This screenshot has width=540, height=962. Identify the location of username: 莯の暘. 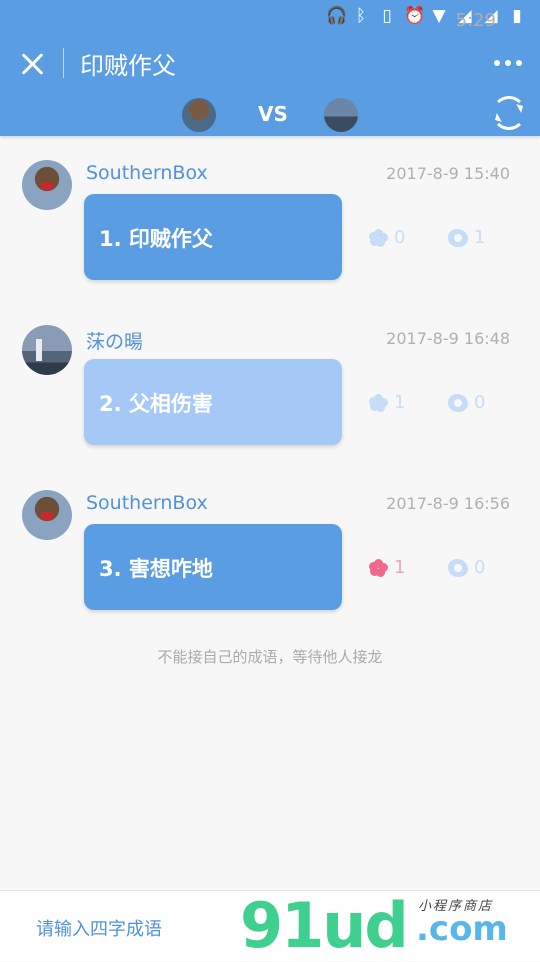
(115, 342).